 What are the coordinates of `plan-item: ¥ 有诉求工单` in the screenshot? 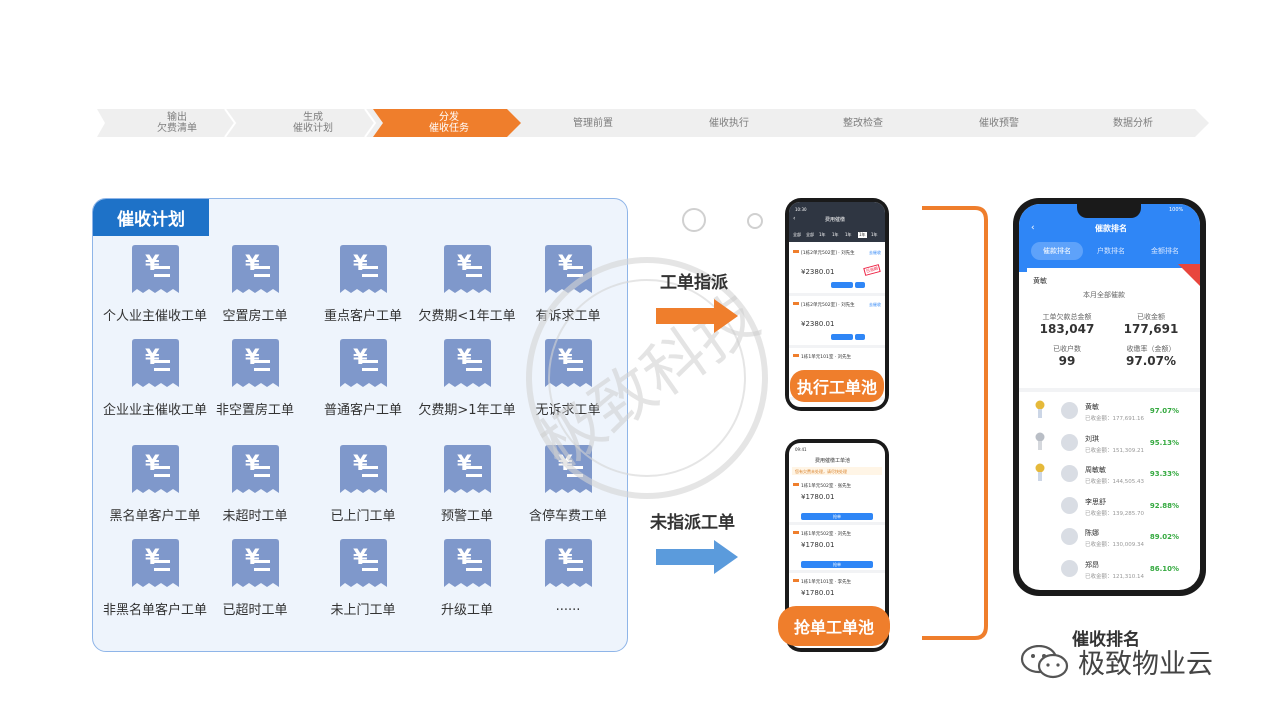 It's located at (567, 284).